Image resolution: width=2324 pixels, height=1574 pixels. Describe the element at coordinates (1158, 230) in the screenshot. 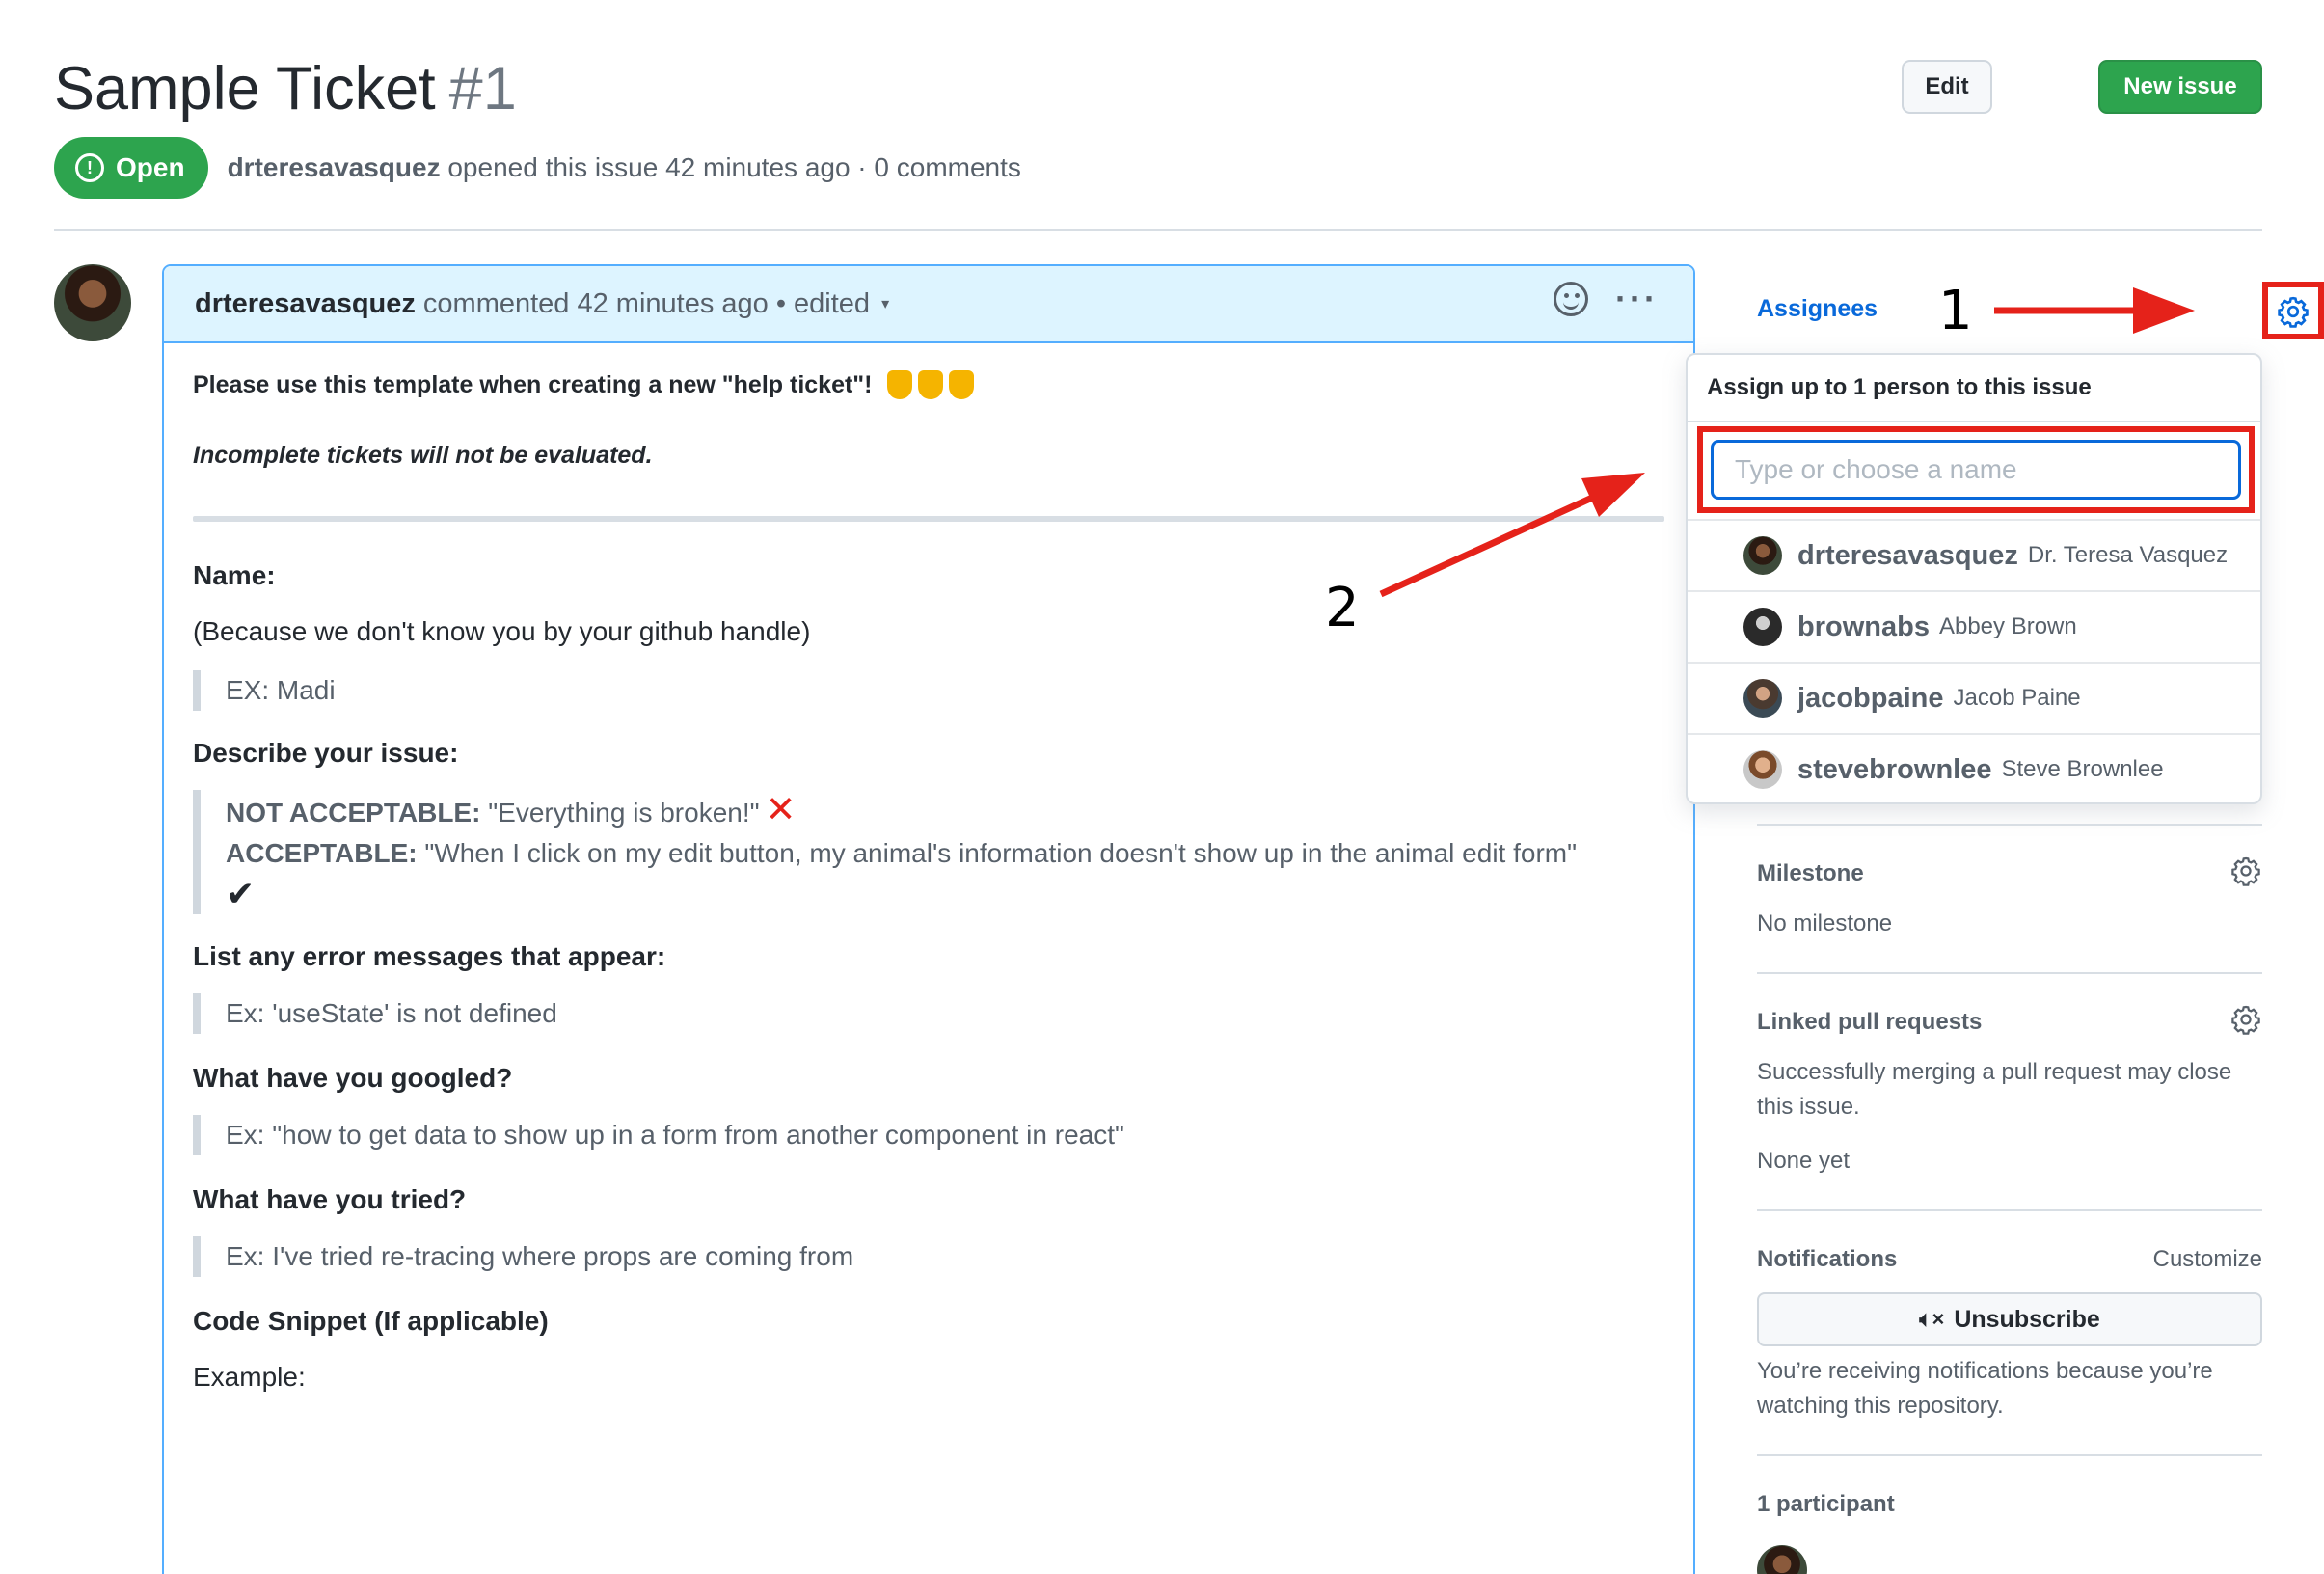

I see `header-divider` at that location.